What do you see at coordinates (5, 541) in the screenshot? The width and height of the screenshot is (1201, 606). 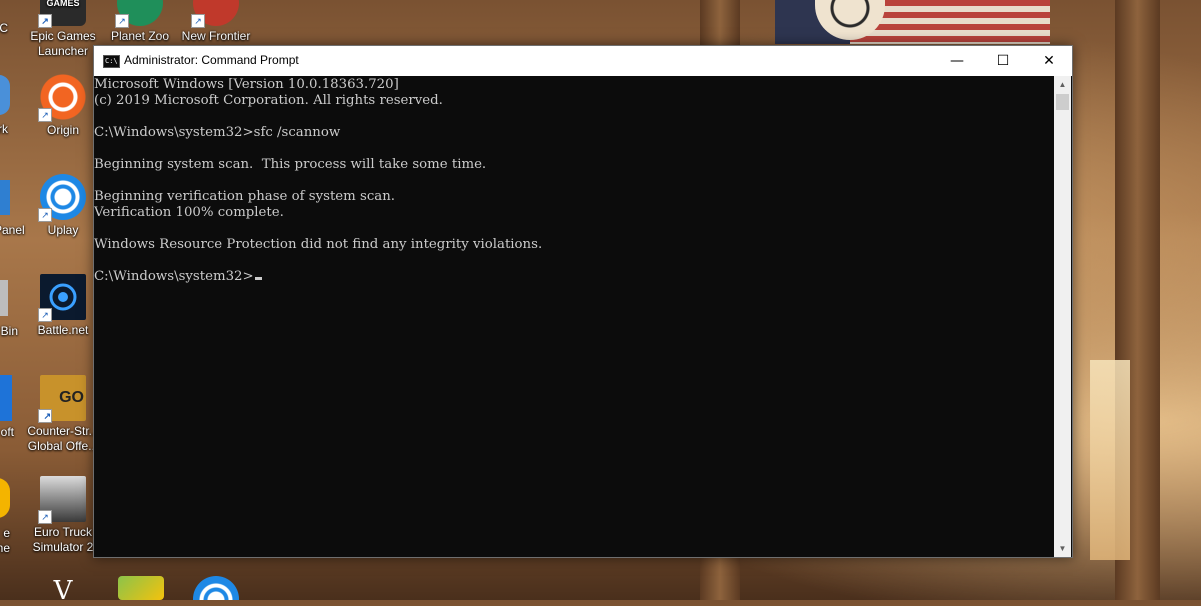 I see `desktop-partial-label: e ne` at bounding box center [5, 541].